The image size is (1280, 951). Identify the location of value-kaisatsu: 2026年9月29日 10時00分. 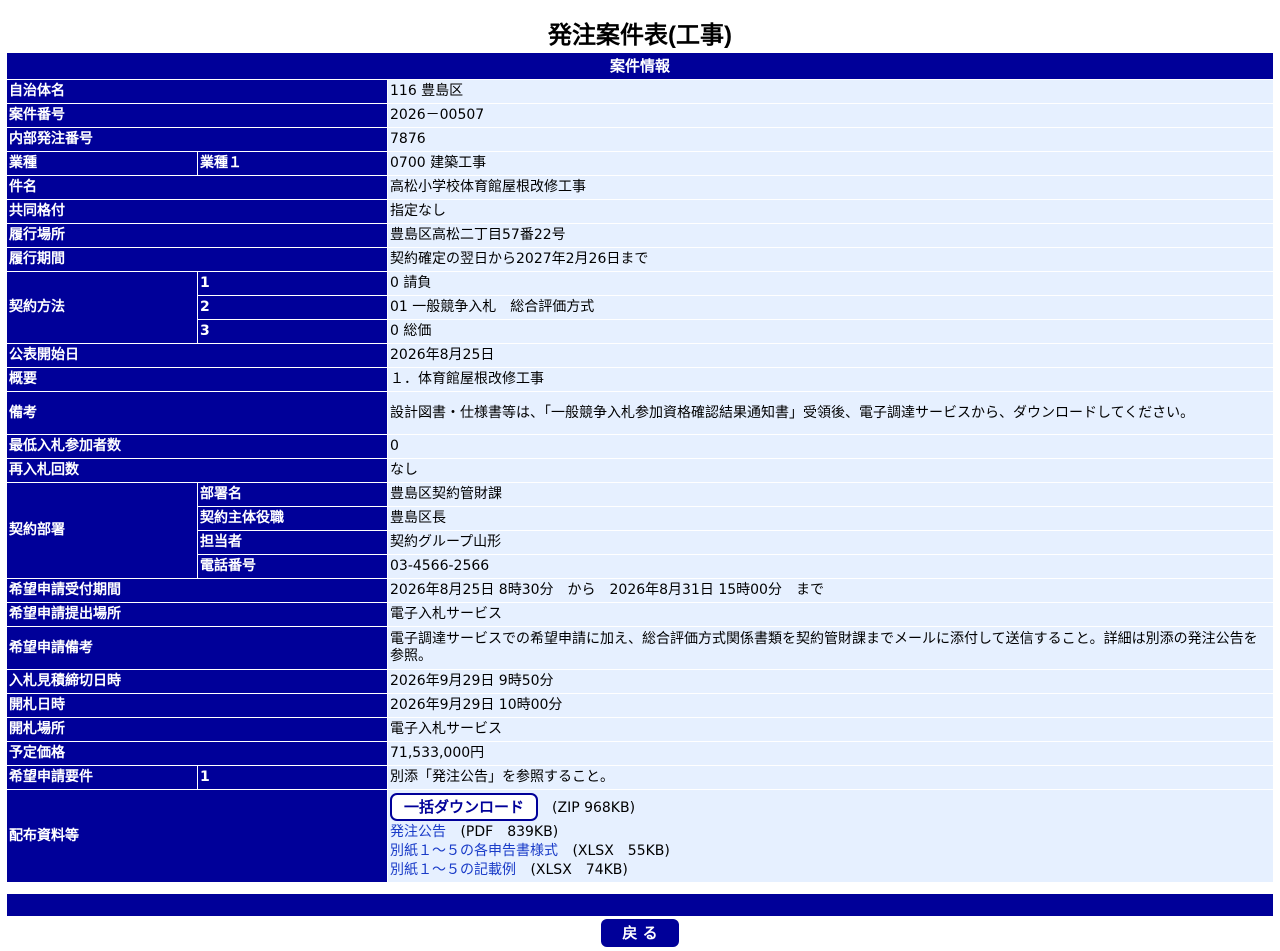
(831, 706).